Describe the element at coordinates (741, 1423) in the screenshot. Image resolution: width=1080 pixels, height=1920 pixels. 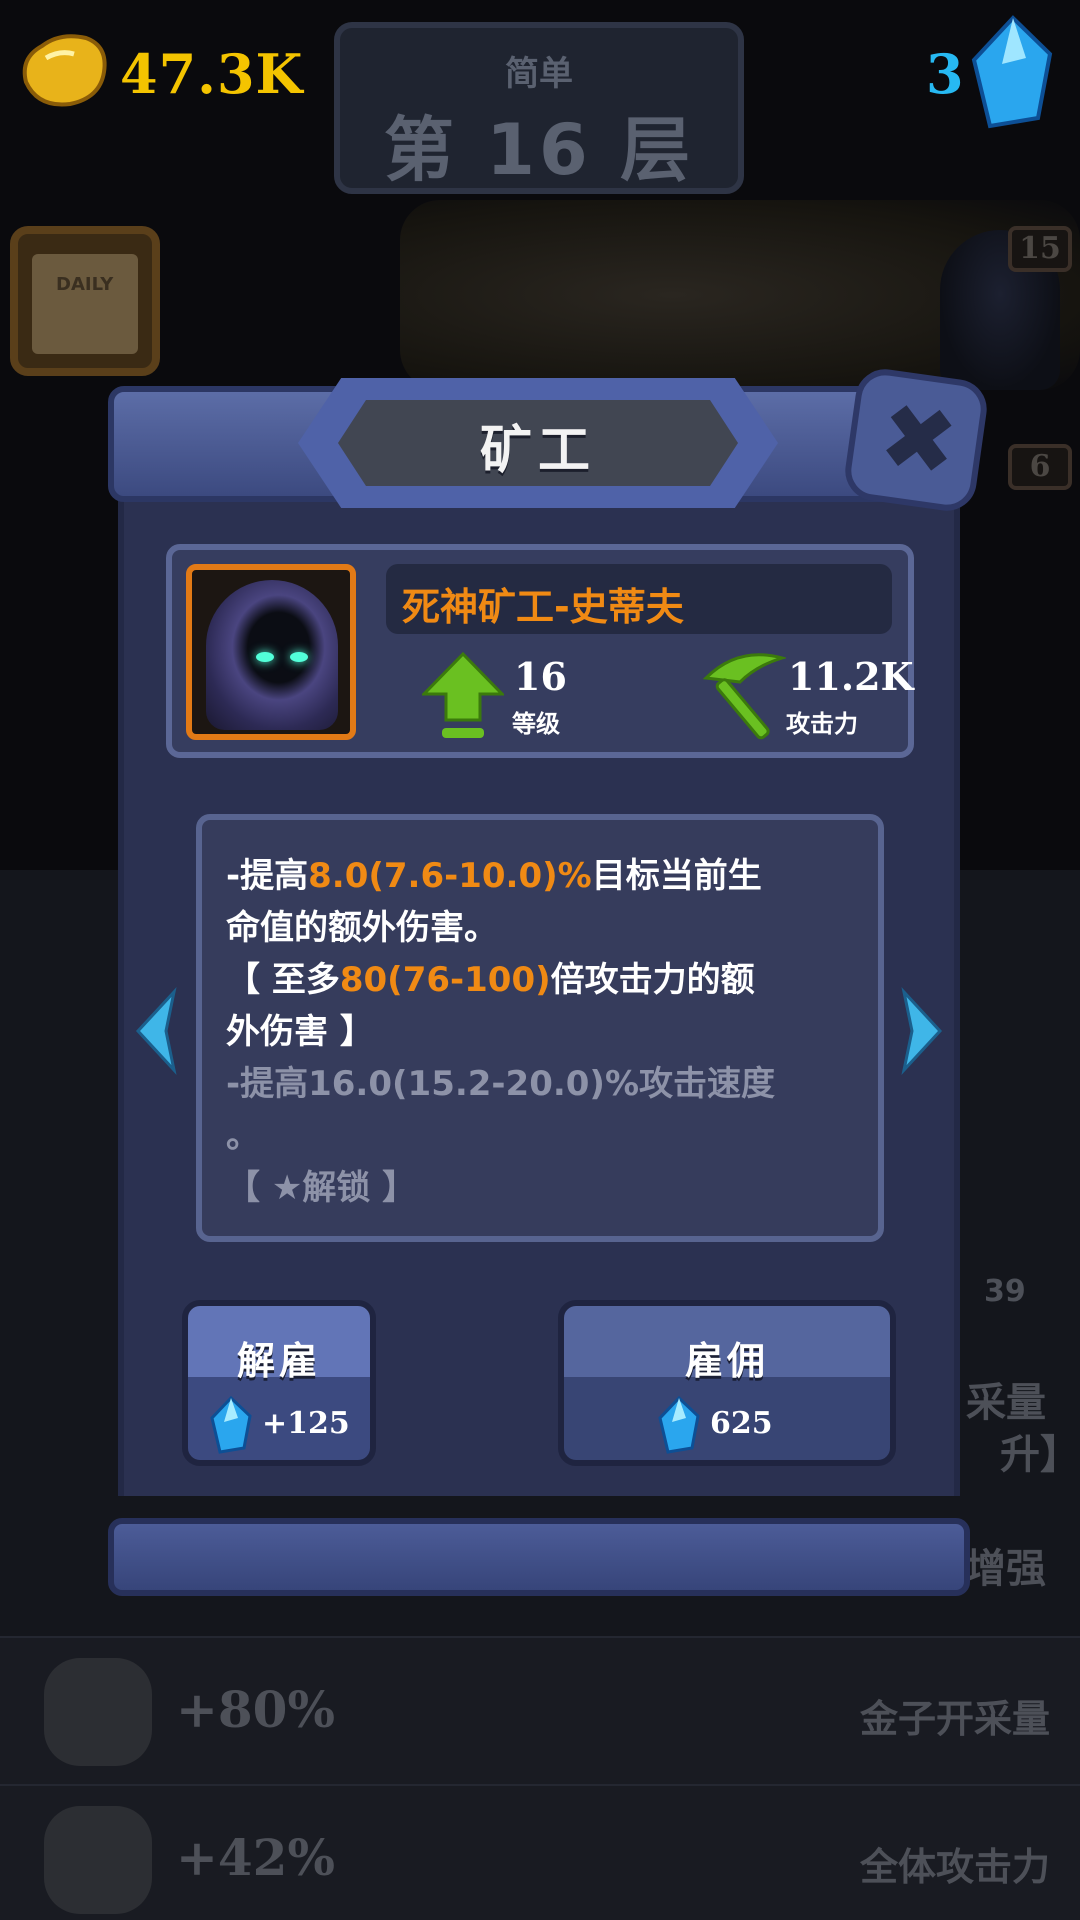
I see `hire-cost: 625` at that location.